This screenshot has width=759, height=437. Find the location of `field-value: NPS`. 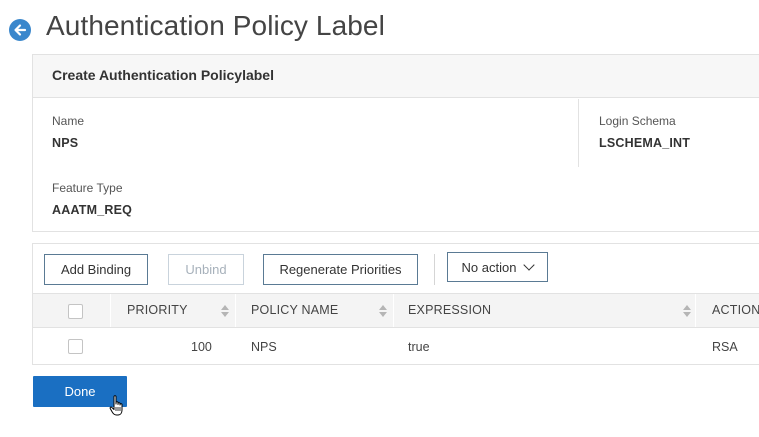

field-value: NPS is located at coordinates (65, 143).